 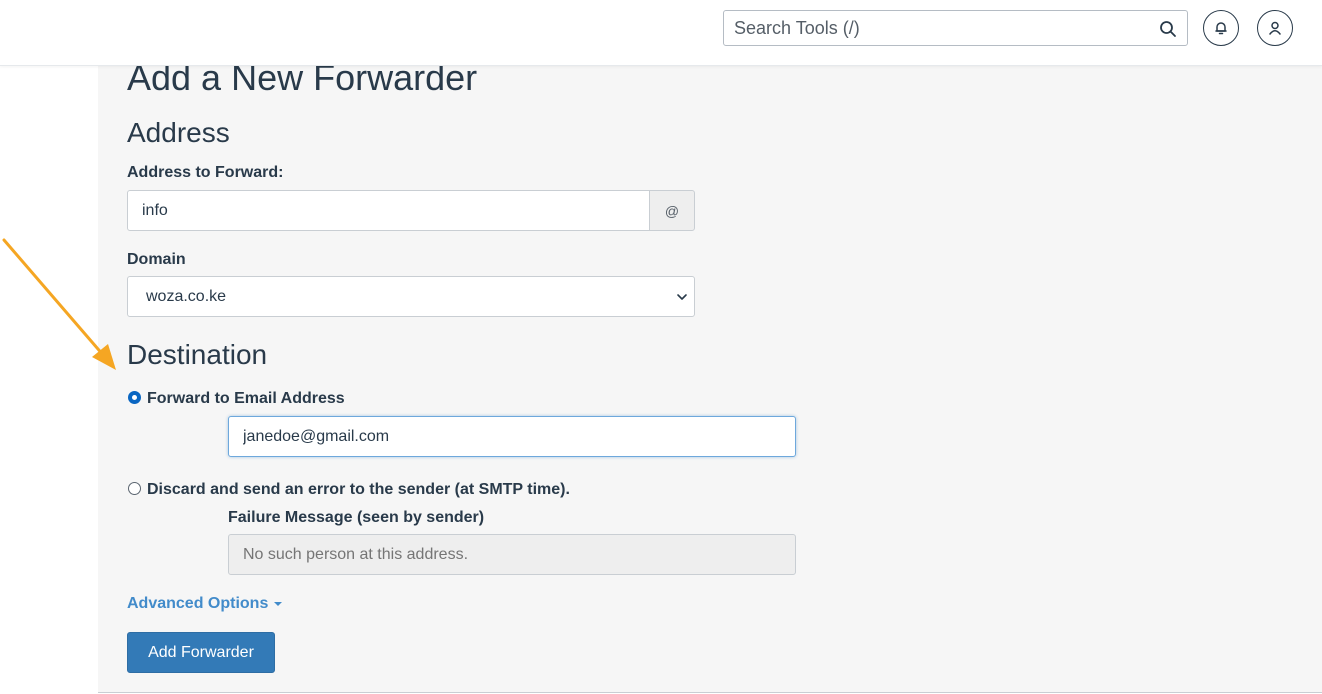 What do you see at coordinates (512, 554) in the screenshot?
I see `failure-message-input` at bounding box center [512, 554].